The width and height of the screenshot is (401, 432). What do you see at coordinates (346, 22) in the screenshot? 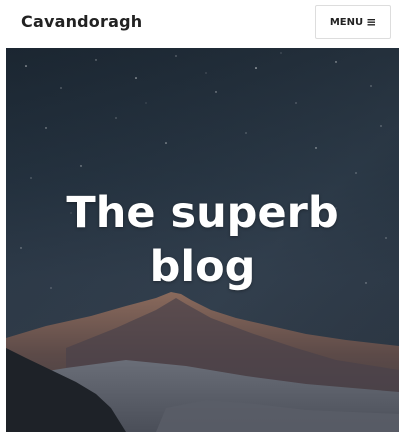
I see `menu-label: MENU` at bounding box center [346, 22].